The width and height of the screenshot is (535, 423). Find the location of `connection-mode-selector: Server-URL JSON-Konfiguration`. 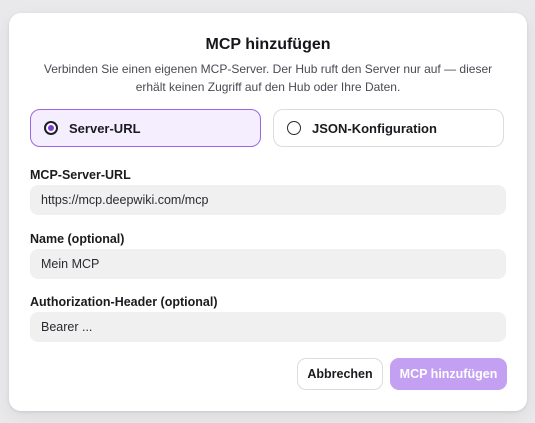

connection-mode-selector: Server-URL JSON-Konfiguration is located at coordinates (268, 129).